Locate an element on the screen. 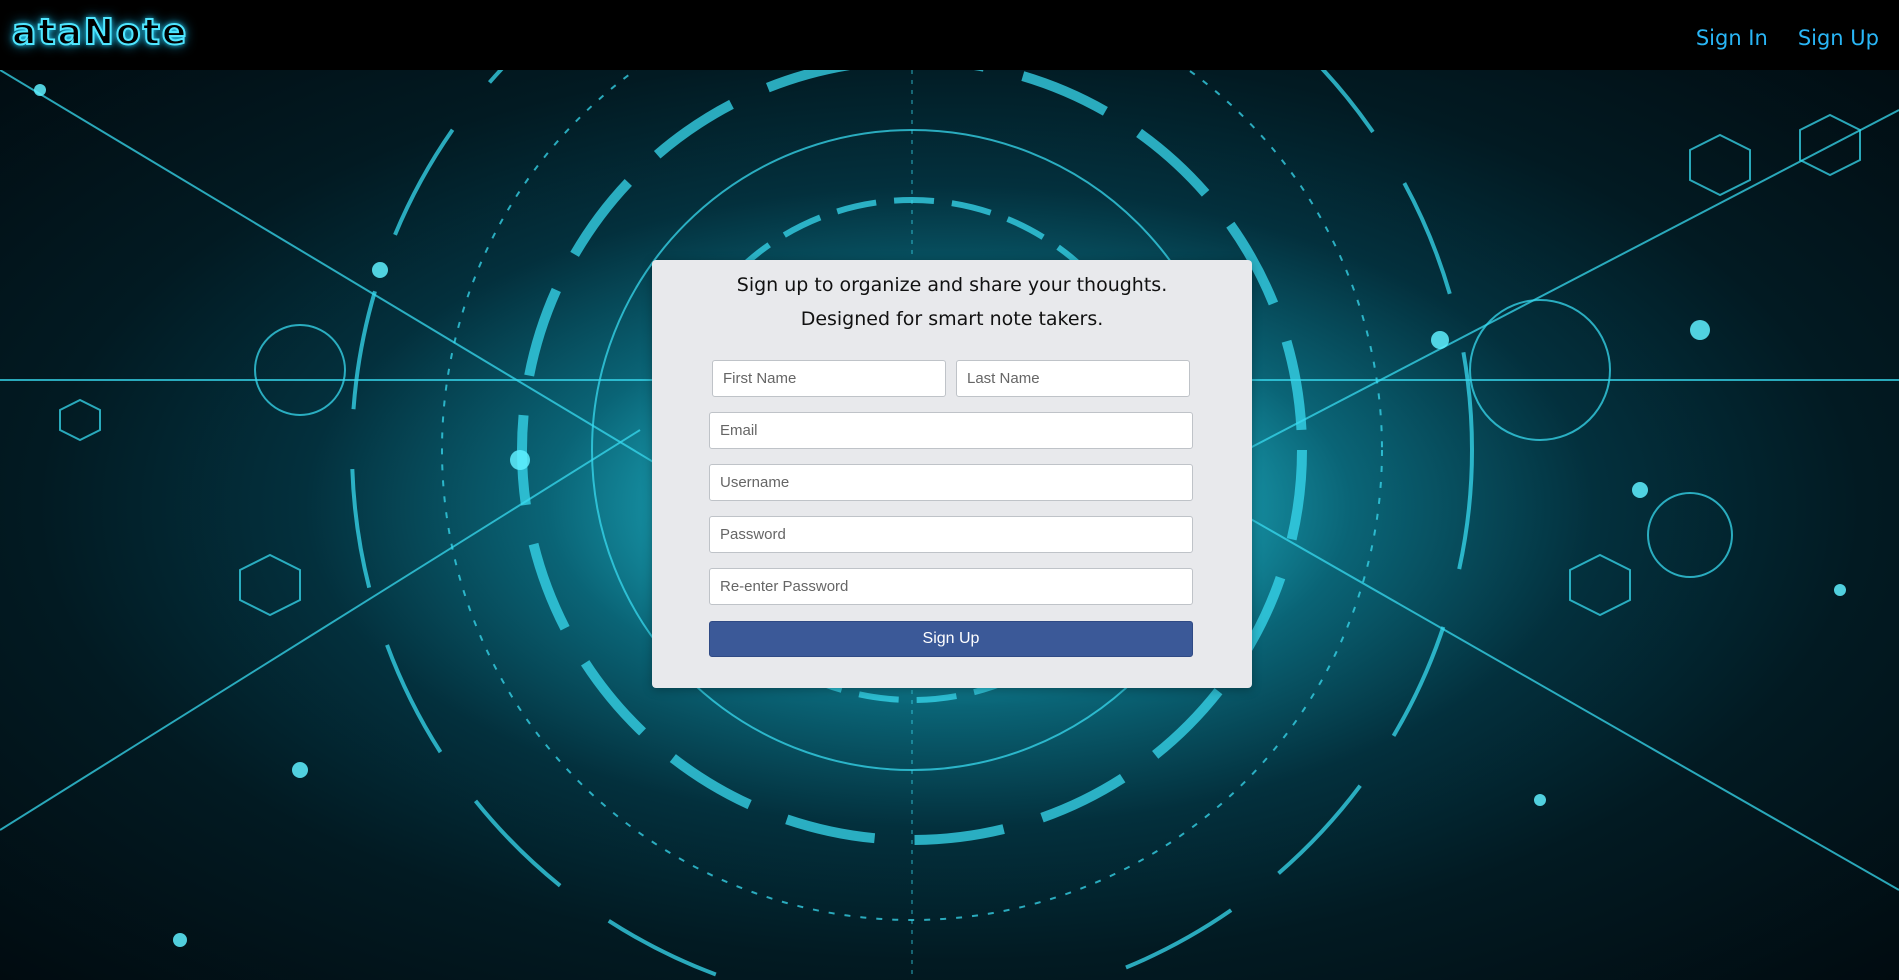 The height and width of the screenshot is (980, 1899). email-field is located at coordinates (951, 430).